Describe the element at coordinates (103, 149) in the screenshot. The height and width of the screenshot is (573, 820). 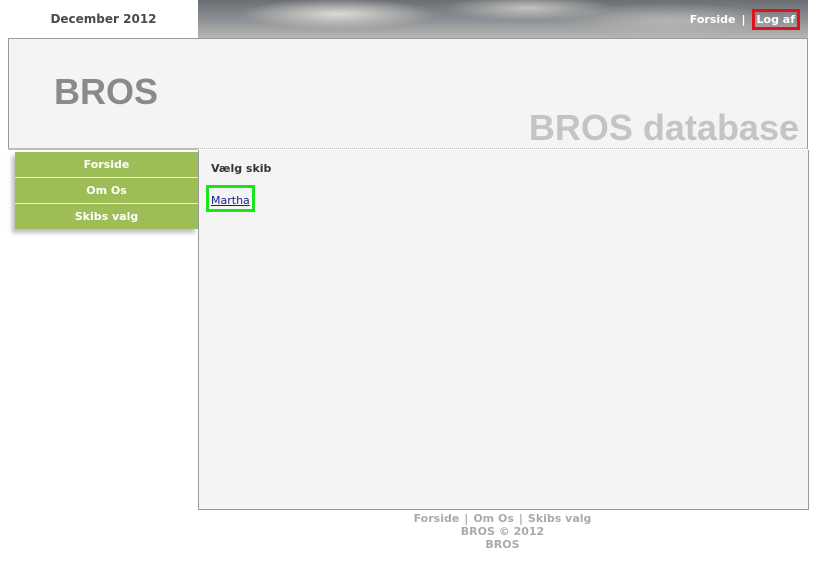
I see `header-divider` at that location.